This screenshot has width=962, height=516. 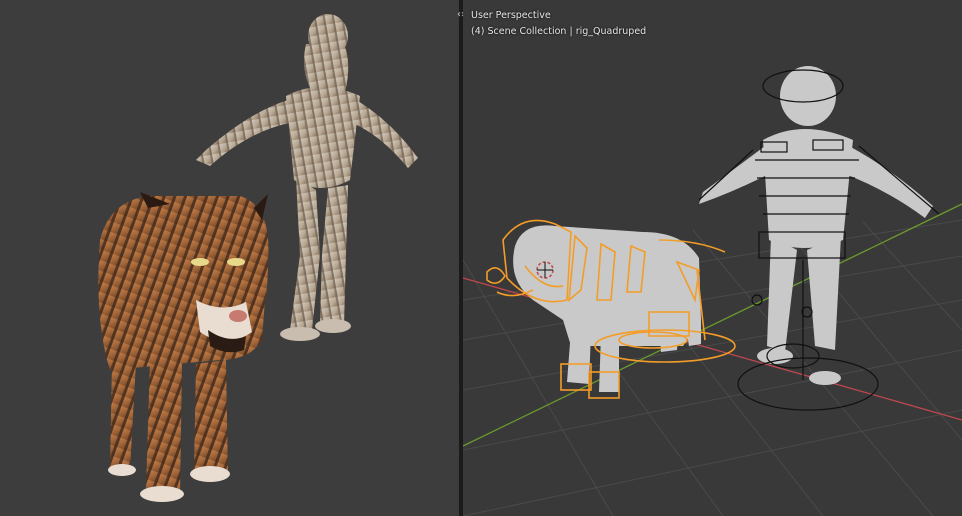 I want to click on tiger-quadruped-model, so click(x=183, y=347).